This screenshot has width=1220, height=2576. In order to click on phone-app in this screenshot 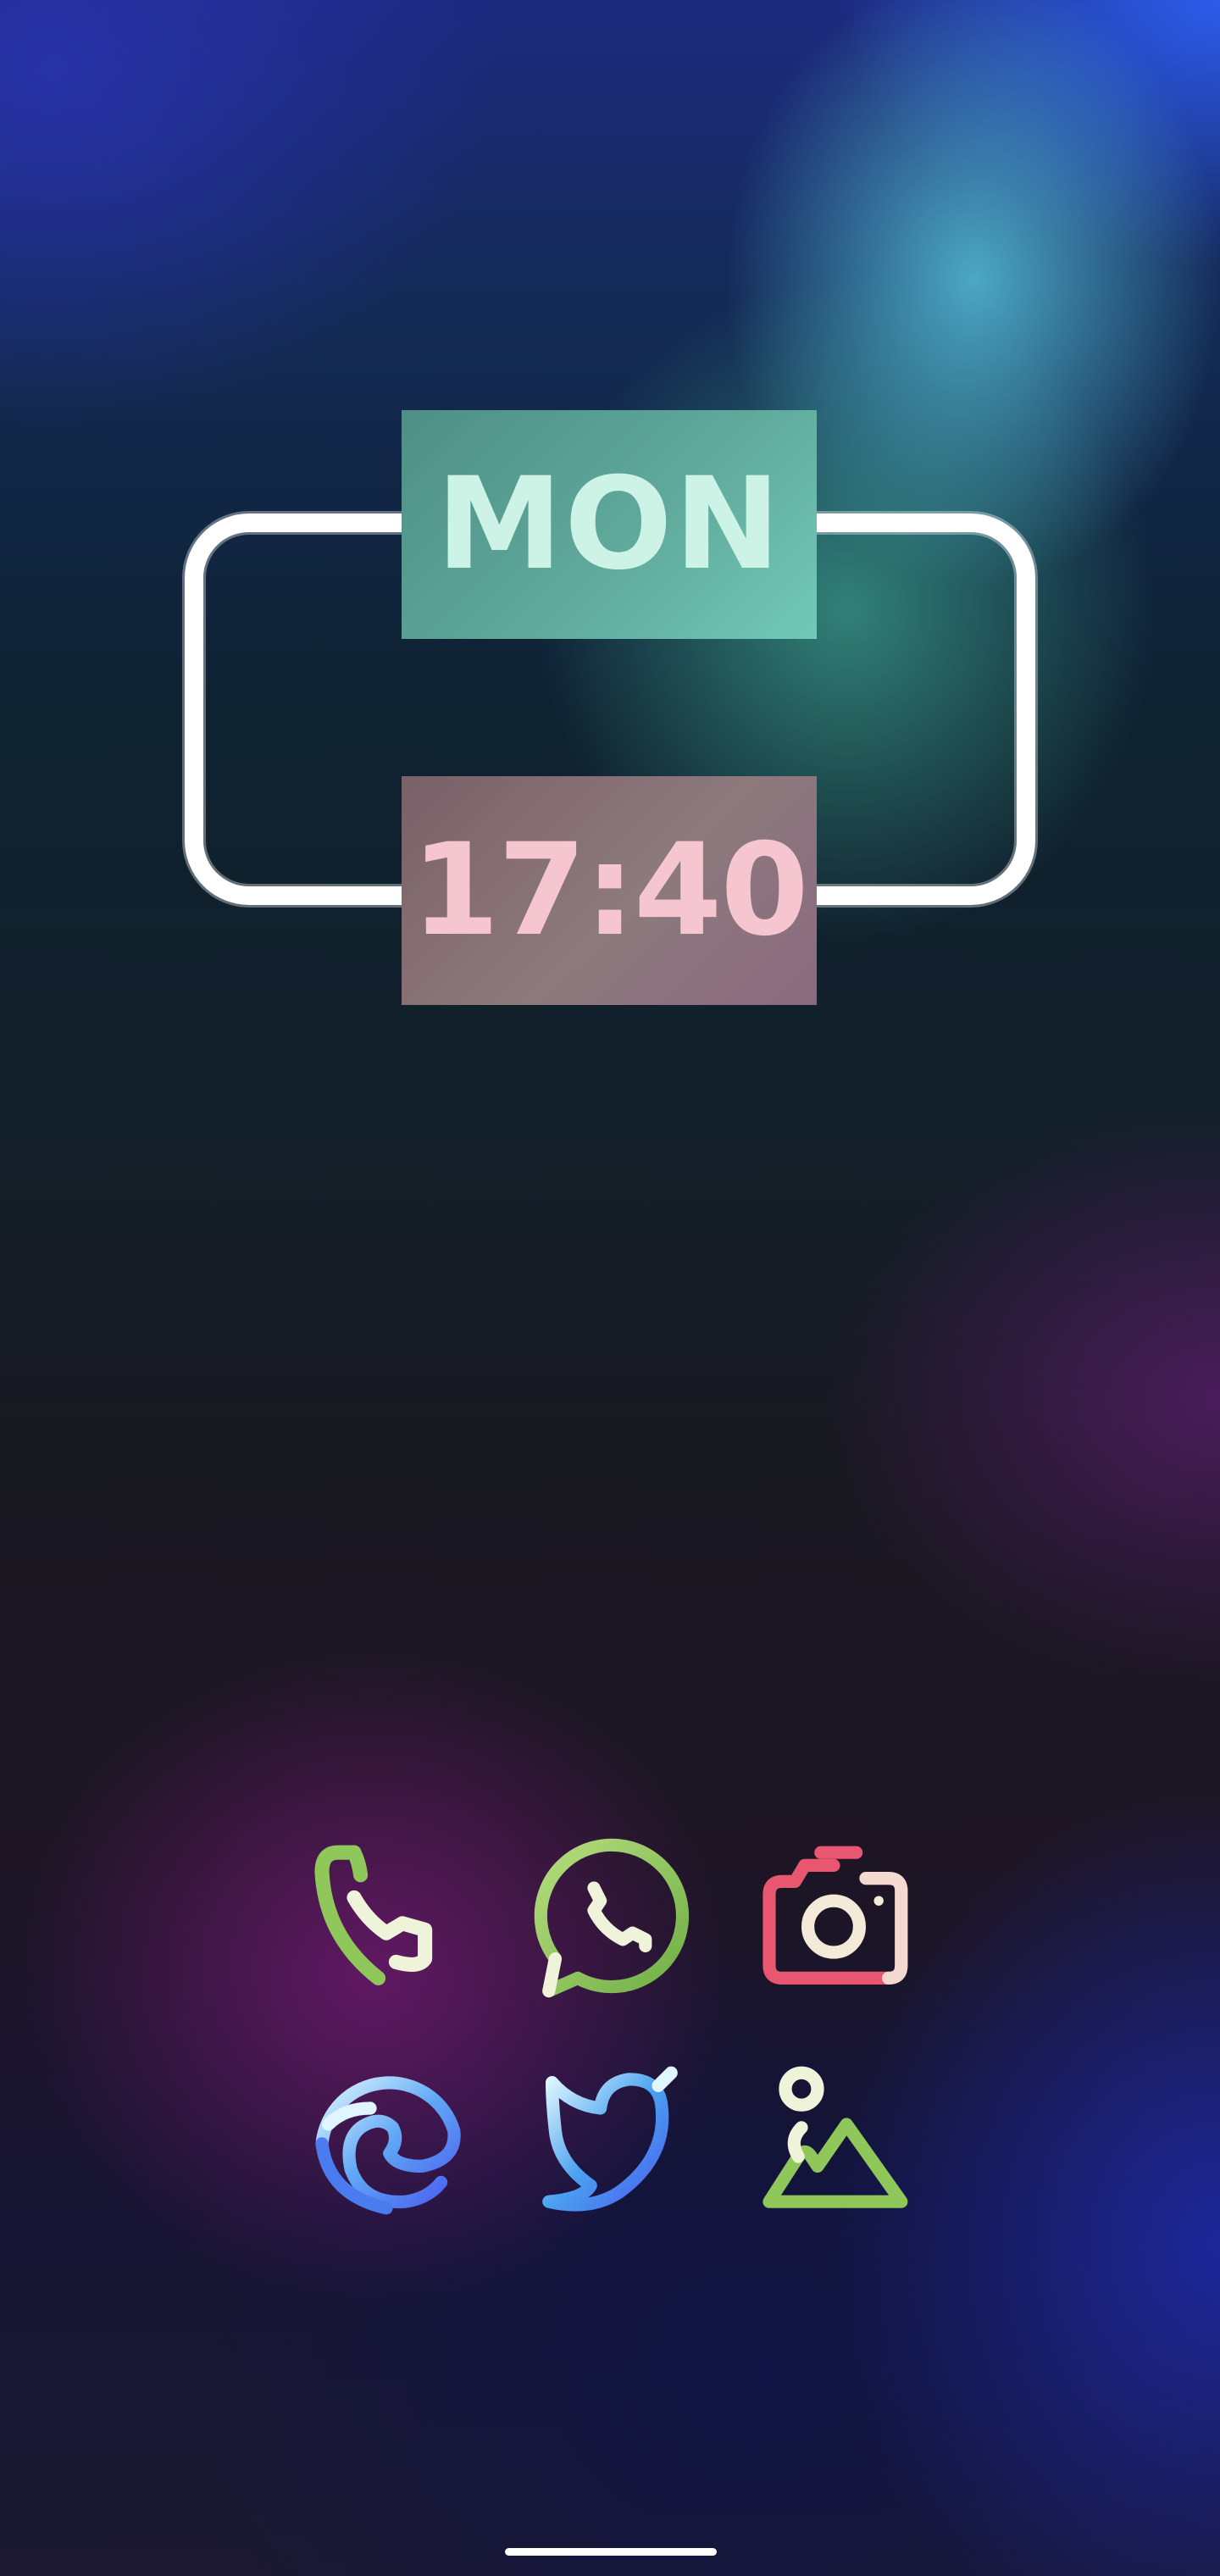, I will do `click(386, 1922)`.